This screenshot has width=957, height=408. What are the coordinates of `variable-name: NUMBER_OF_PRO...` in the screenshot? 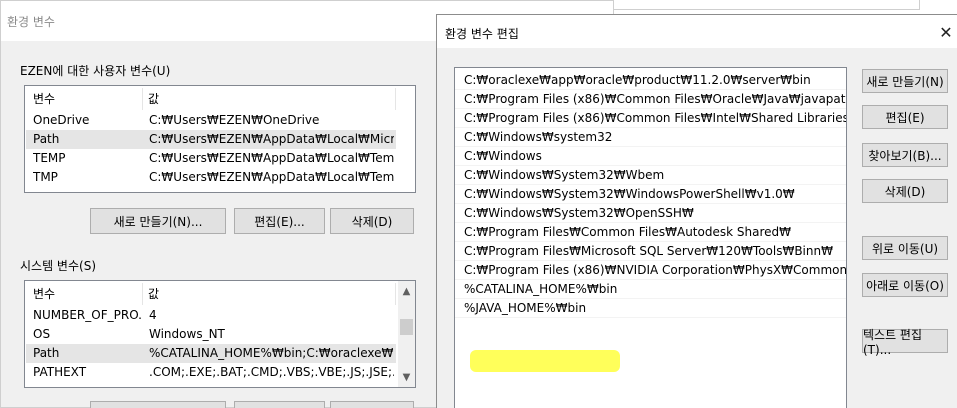 It's located at (88, 315).